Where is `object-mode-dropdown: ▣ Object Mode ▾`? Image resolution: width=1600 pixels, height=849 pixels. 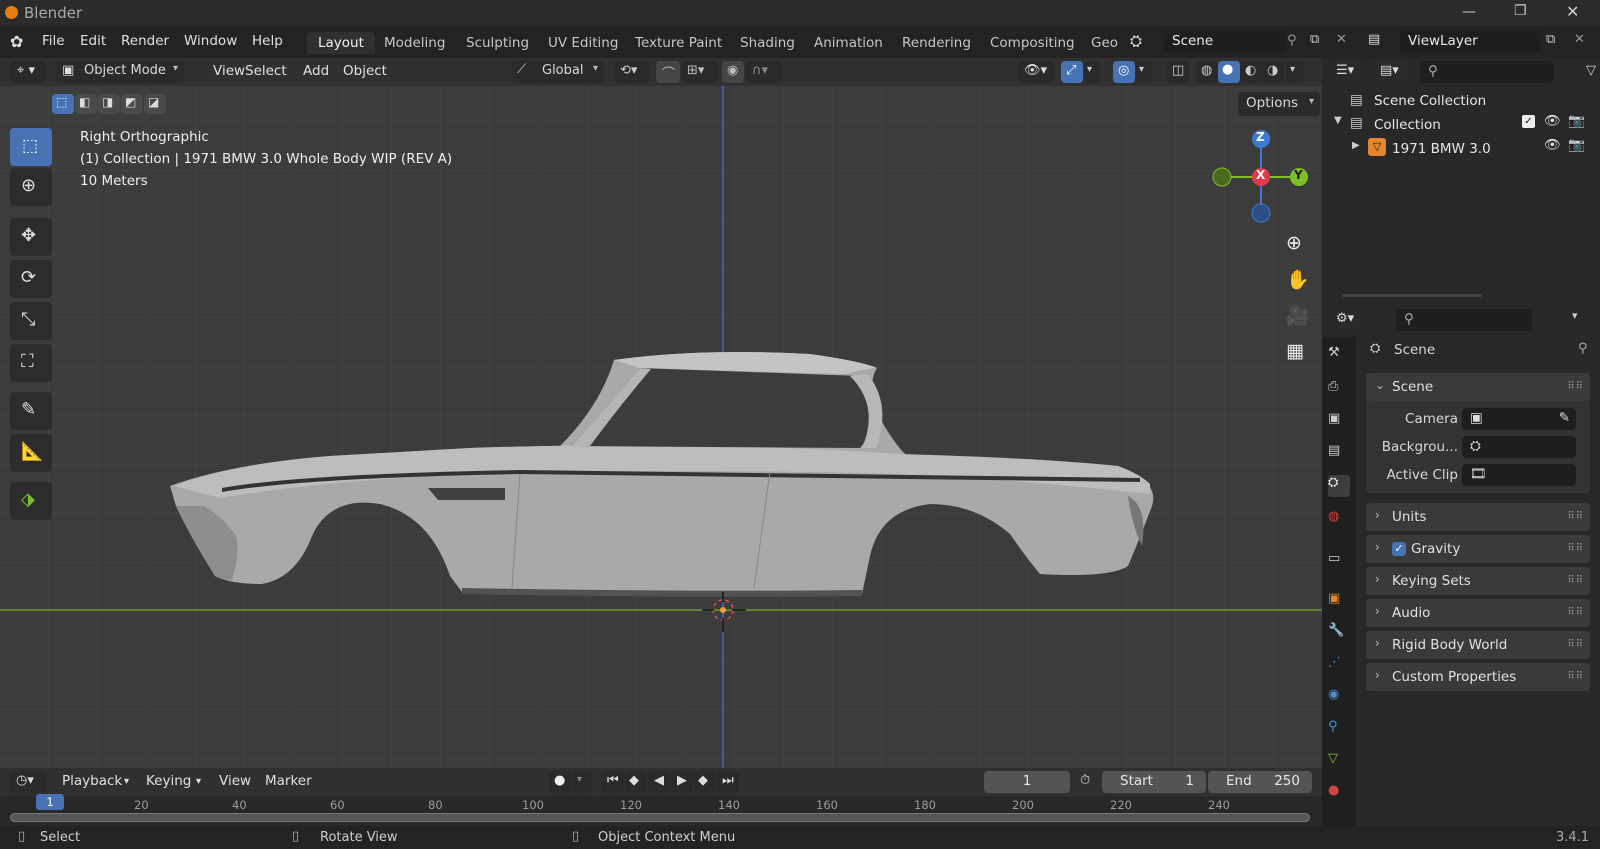
object-mode-dropdown: ▣ Object Mode ▾ is located at coordinates (120, 72).